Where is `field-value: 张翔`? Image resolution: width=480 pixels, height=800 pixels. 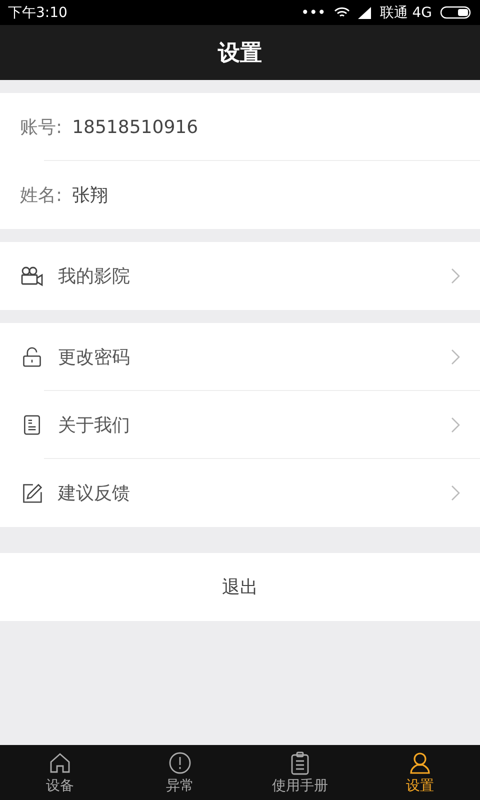
field-value: 张翔 is located at coordinates (90, 195).